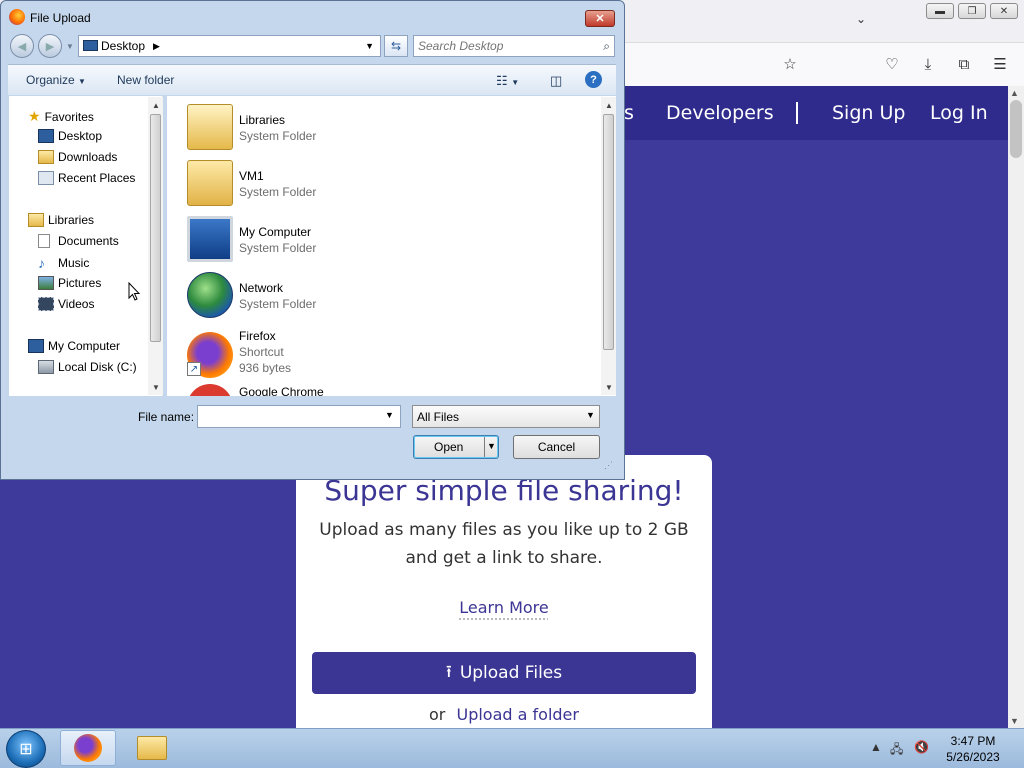  Describe the element at coordinates (369, 46) in the screenshot. I see `address-dropdown-icon: ▼` at that location.